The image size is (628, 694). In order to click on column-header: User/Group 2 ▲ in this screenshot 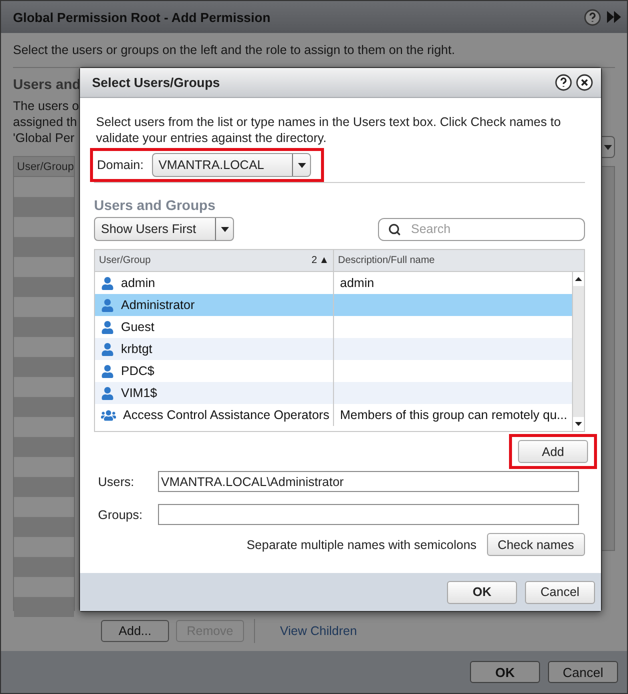, I will do `click(214, 260)`.